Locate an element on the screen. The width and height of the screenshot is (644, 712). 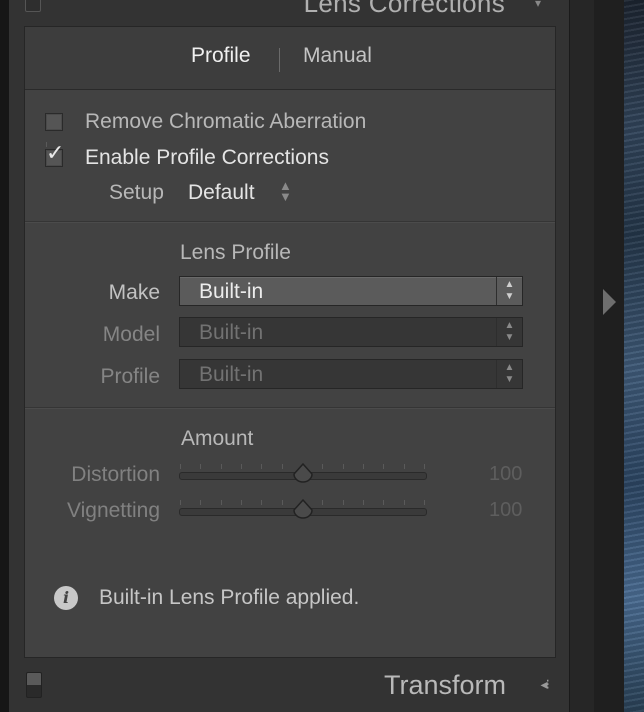
tab-bar: Profile Manual is located at coordinates (290, 58).